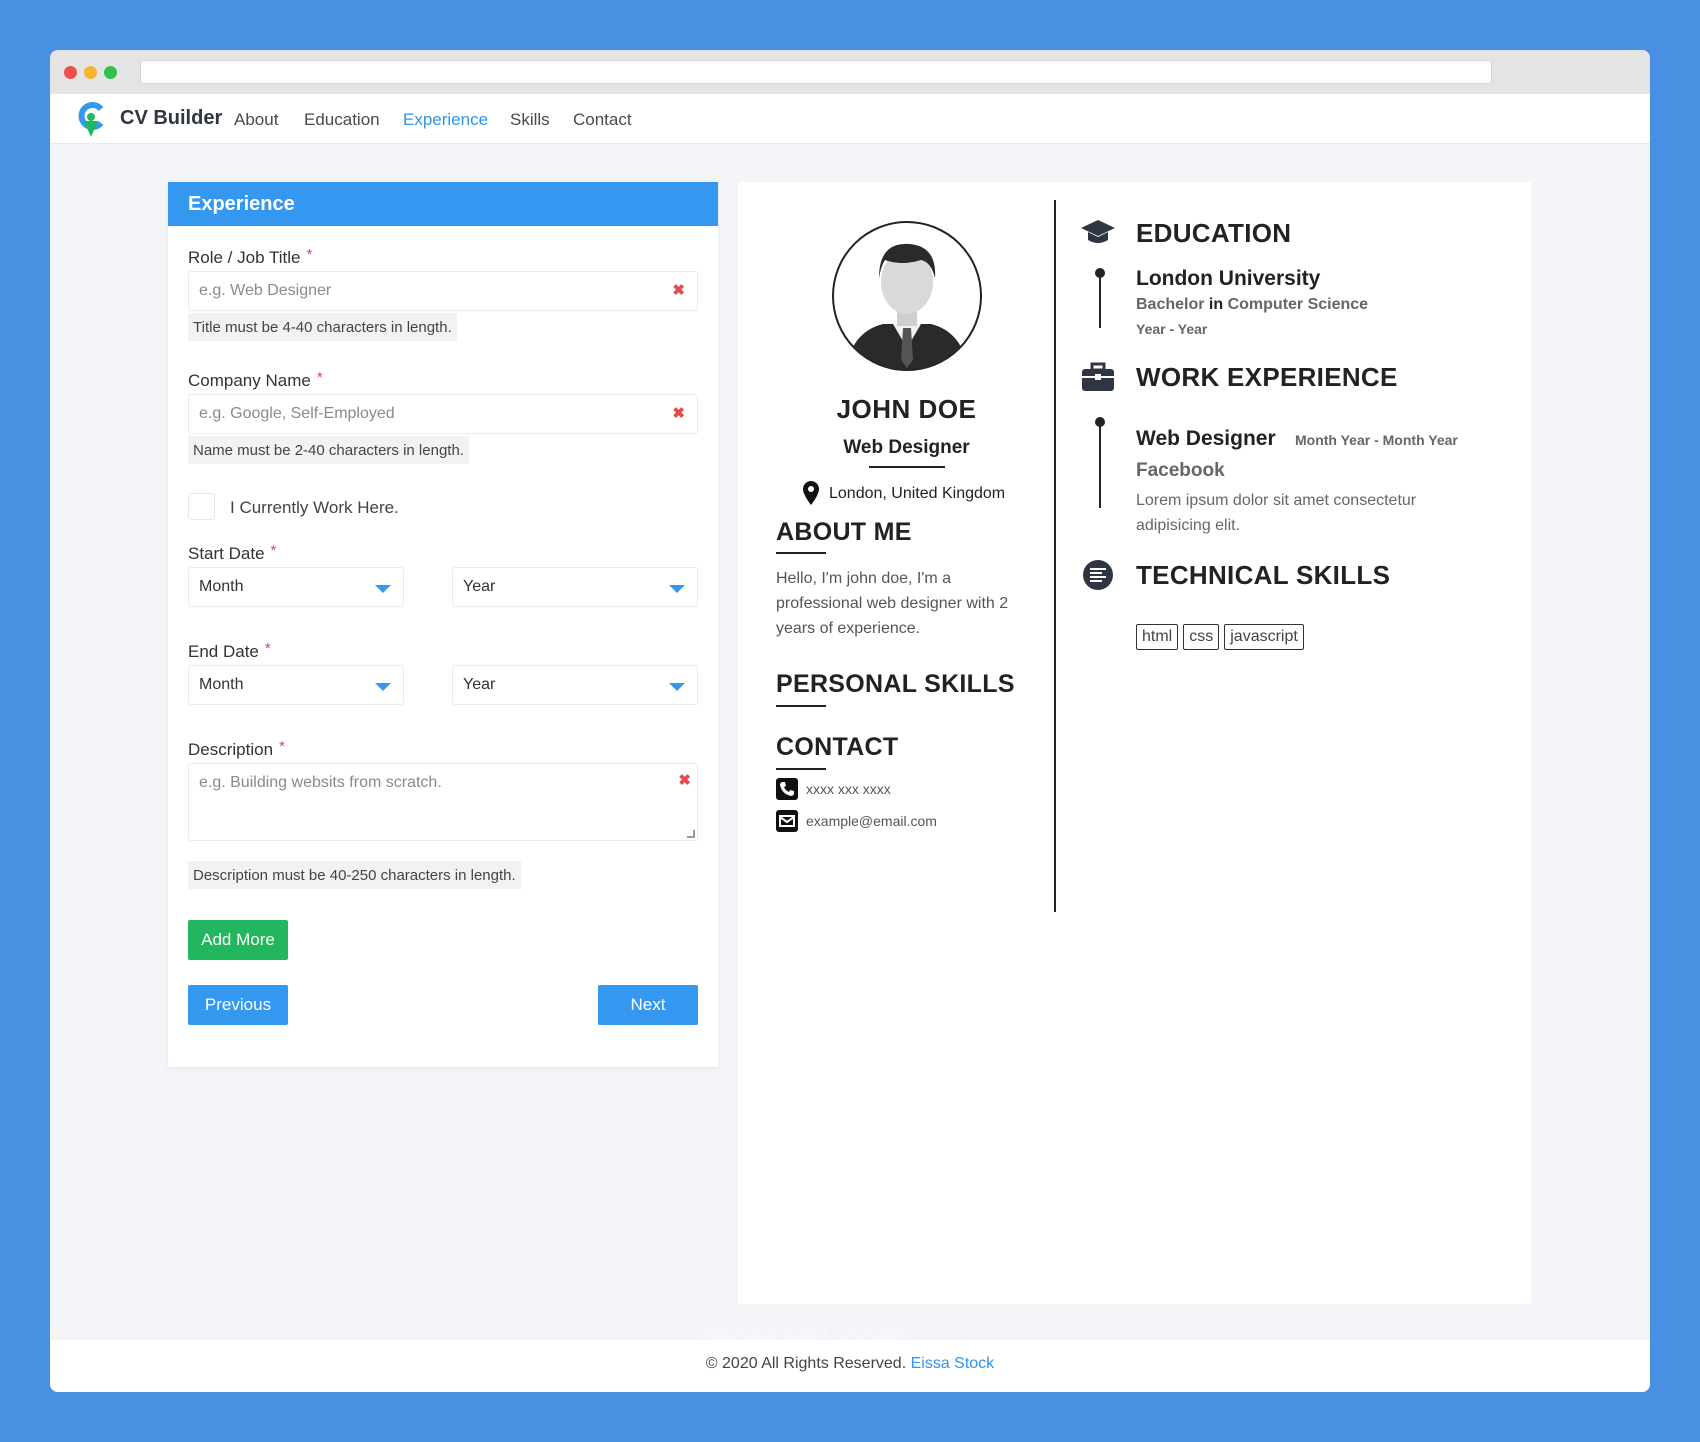 The width and height of the screenshot is (1700, 1442). I want to click on maximize-window-button, so click(110, 72).